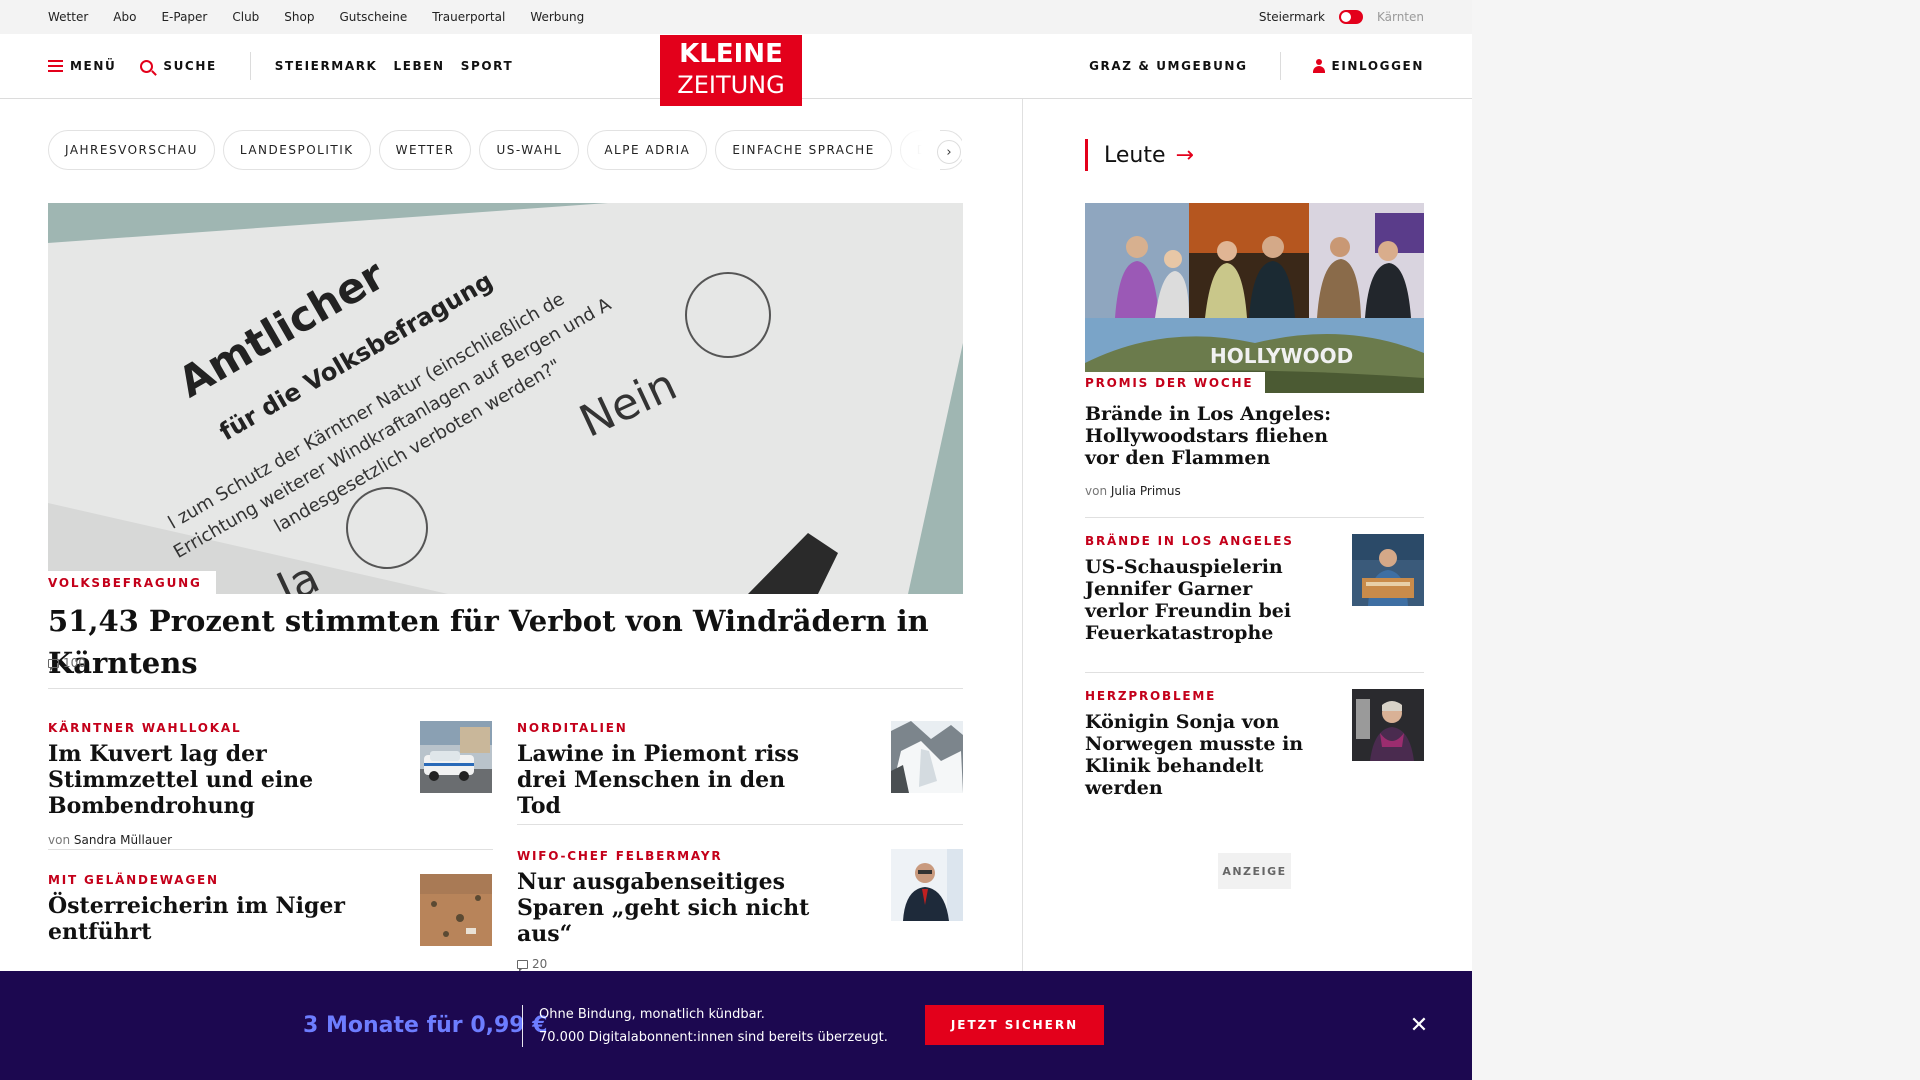  I want to click on teaser-thumb-desert, so click(456, 910).